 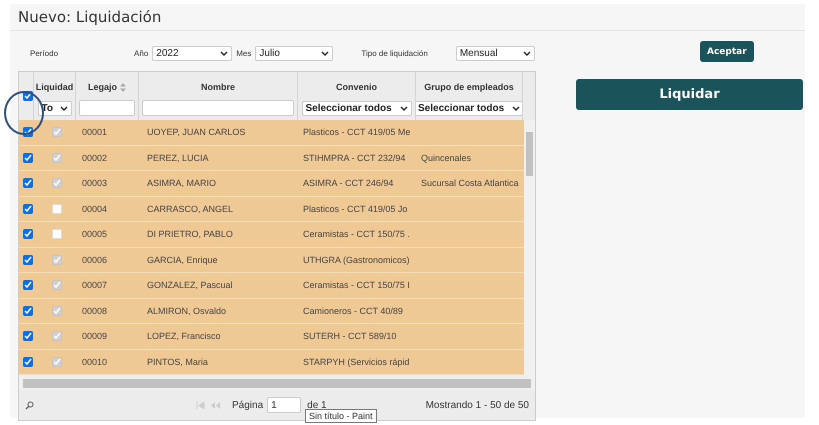 What do you see at coordinates (189, 234) in the screenshot?
I see `table-cell-text: DI PRIETRO, PABLO` at bounding box center [189, 234].